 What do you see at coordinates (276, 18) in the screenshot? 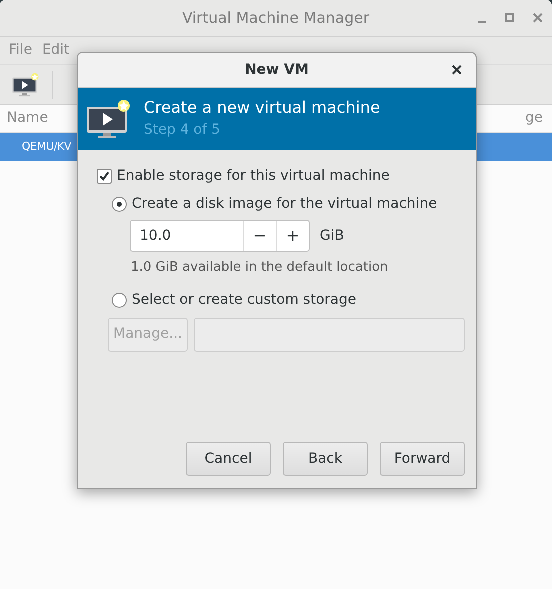
I see `window-title: Virtual Machine Manager` at bounding box center [276, 18].